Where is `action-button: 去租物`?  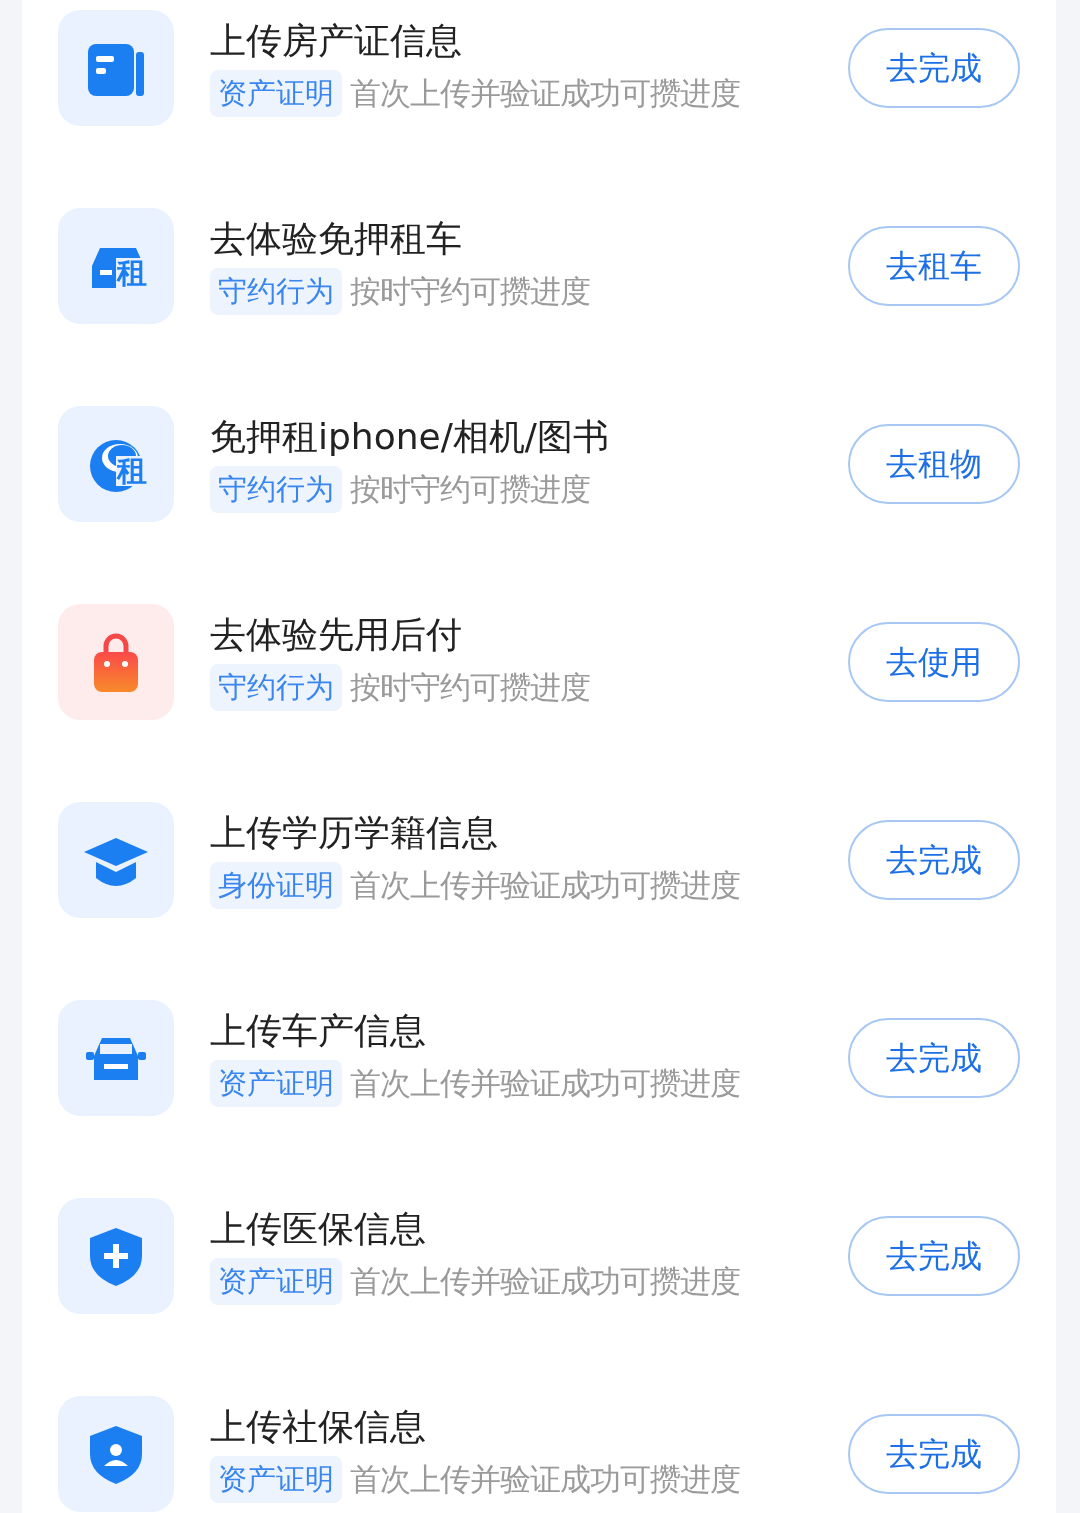
action-button: 去租物 is located at coordinates (934, 464).